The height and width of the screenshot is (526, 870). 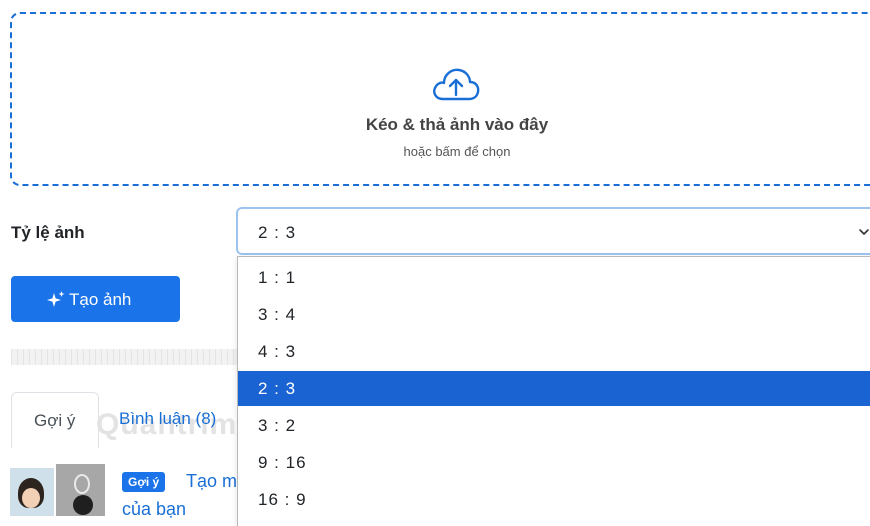 I want to click on suggestion-title: Tạo m, so click(x=211, y=481).